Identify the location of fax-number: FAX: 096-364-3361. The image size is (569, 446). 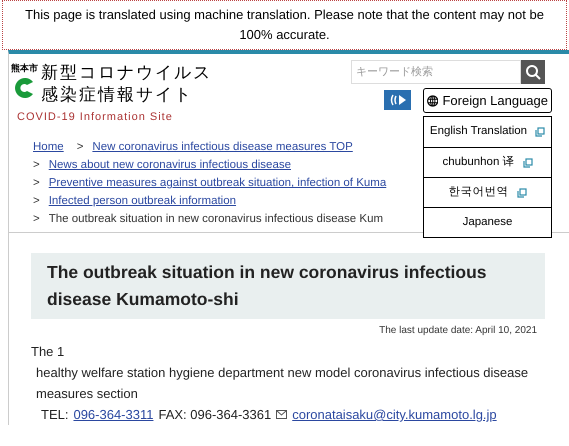
(215, 415).